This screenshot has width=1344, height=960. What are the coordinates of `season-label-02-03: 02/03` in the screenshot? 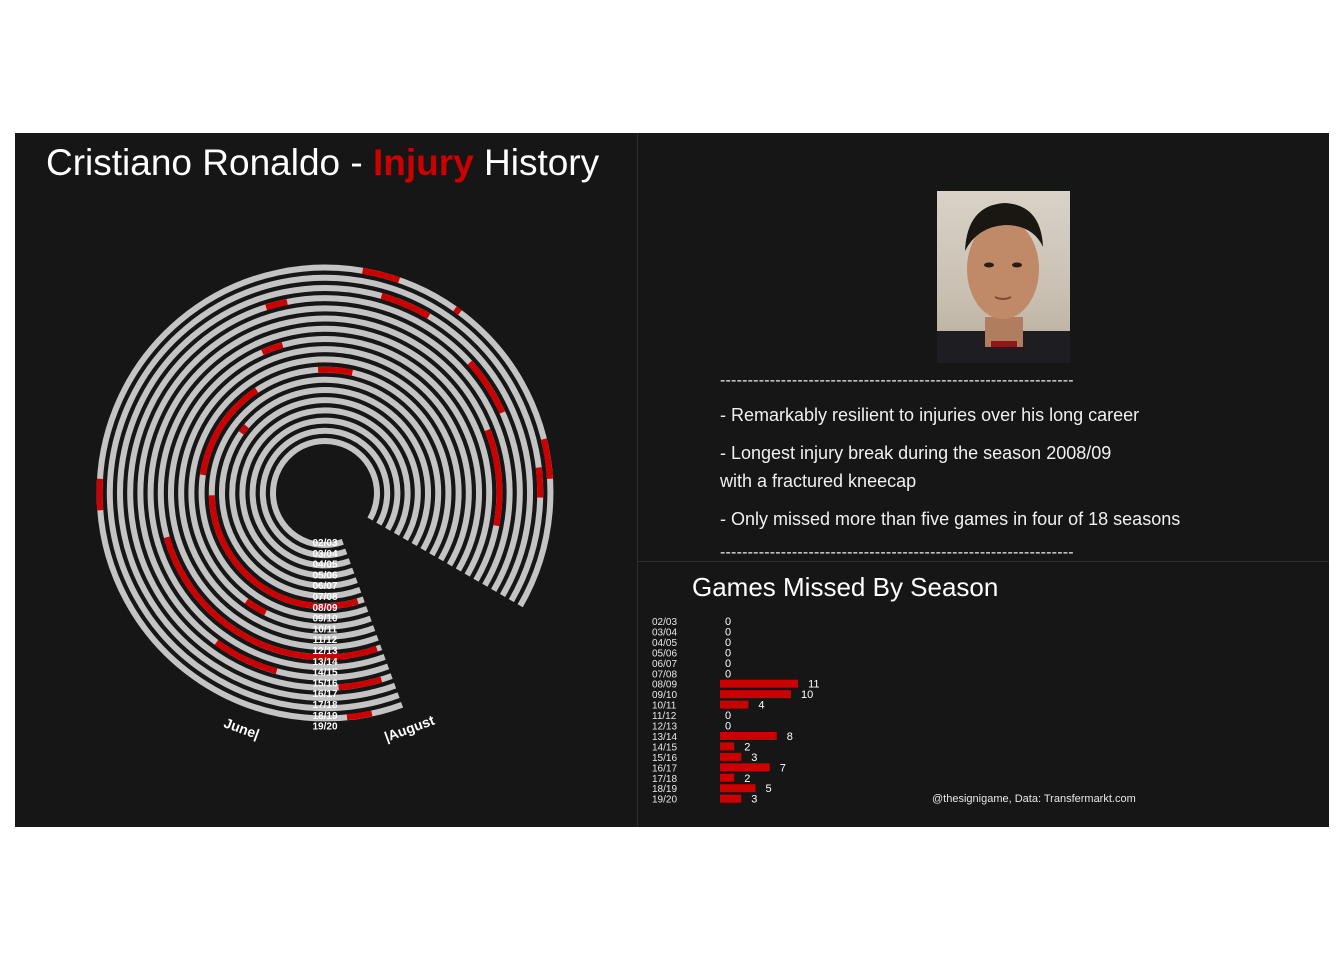 It's located at (324, 543).